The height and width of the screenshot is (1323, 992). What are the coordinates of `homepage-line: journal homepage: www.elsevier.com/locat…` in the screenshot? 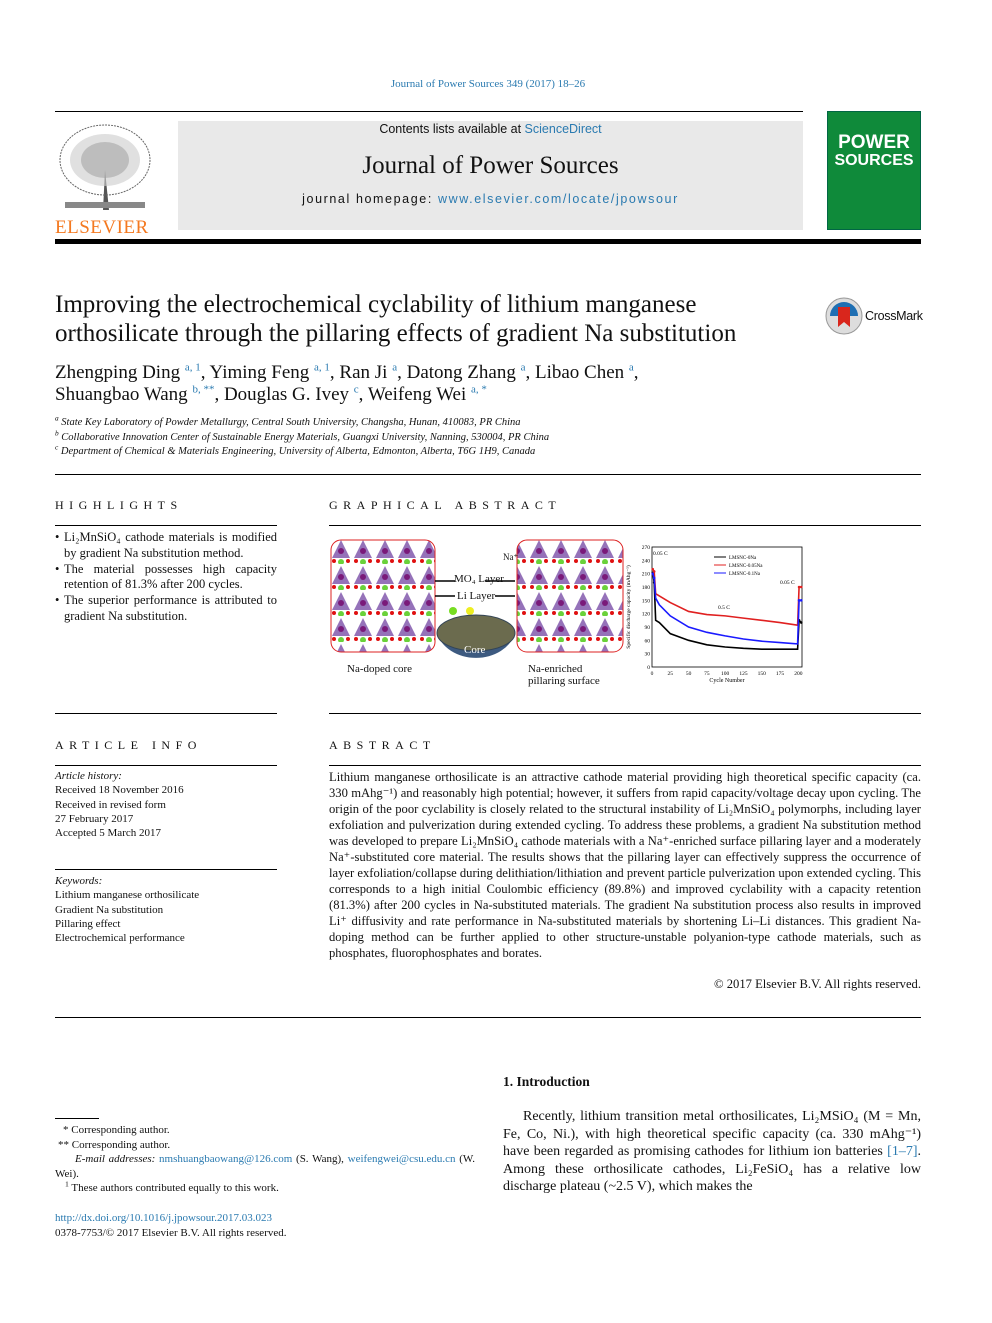 It's located at (490, 199).